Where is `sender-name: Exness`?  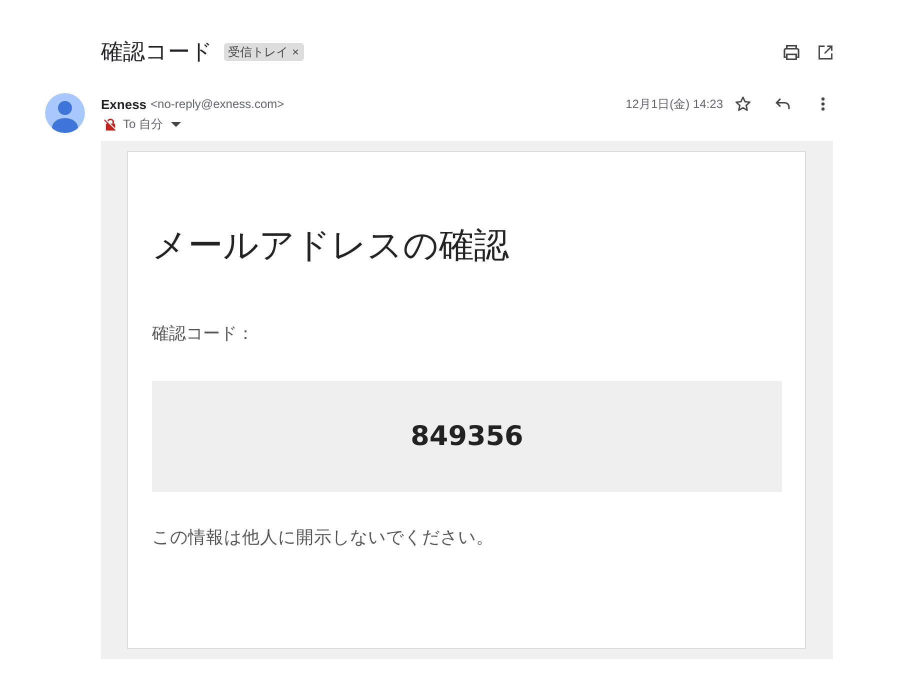 sender-name: Exness is located at coordinates (124, 104).